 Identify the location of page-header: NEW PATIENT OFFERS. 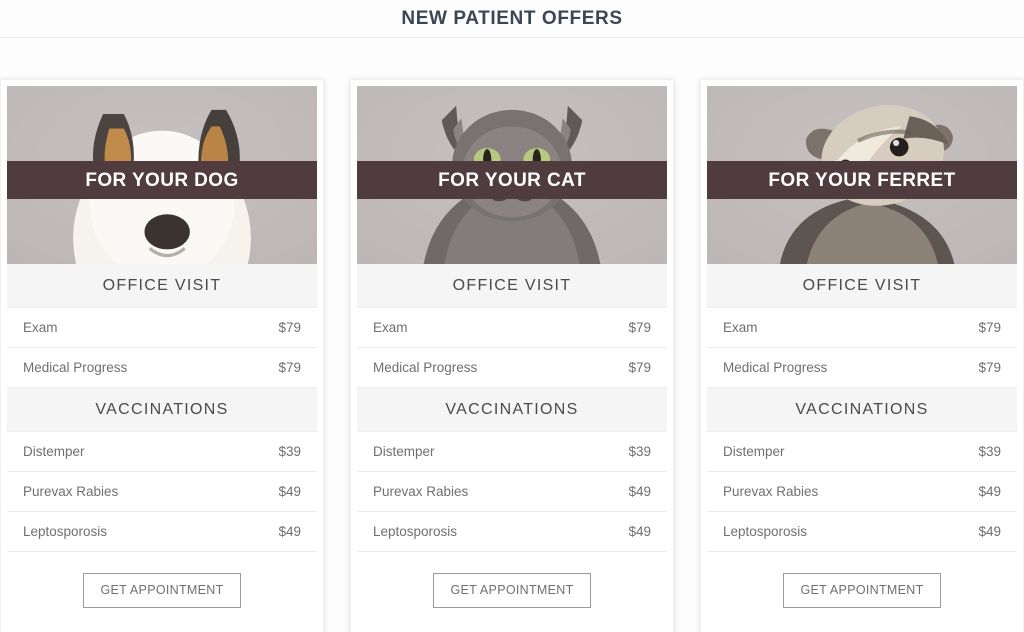
(512, 19).